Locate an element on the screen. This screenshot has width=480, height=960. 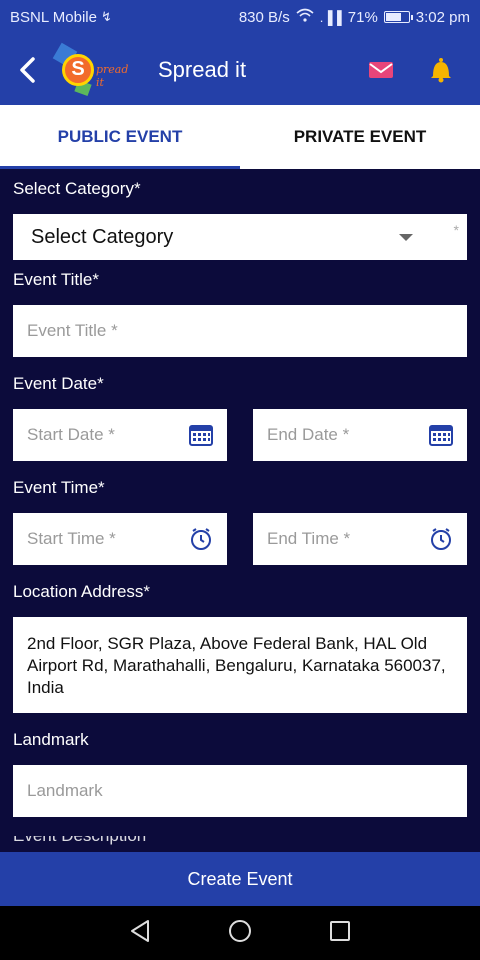
clock: 3:02 pm is located at coordinates (442, 17).